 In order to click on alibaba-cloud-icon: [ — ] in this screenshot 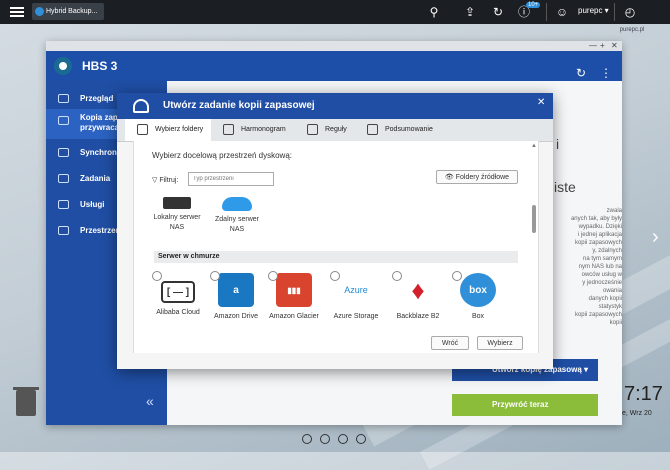, I will do `click(178, 292)`.